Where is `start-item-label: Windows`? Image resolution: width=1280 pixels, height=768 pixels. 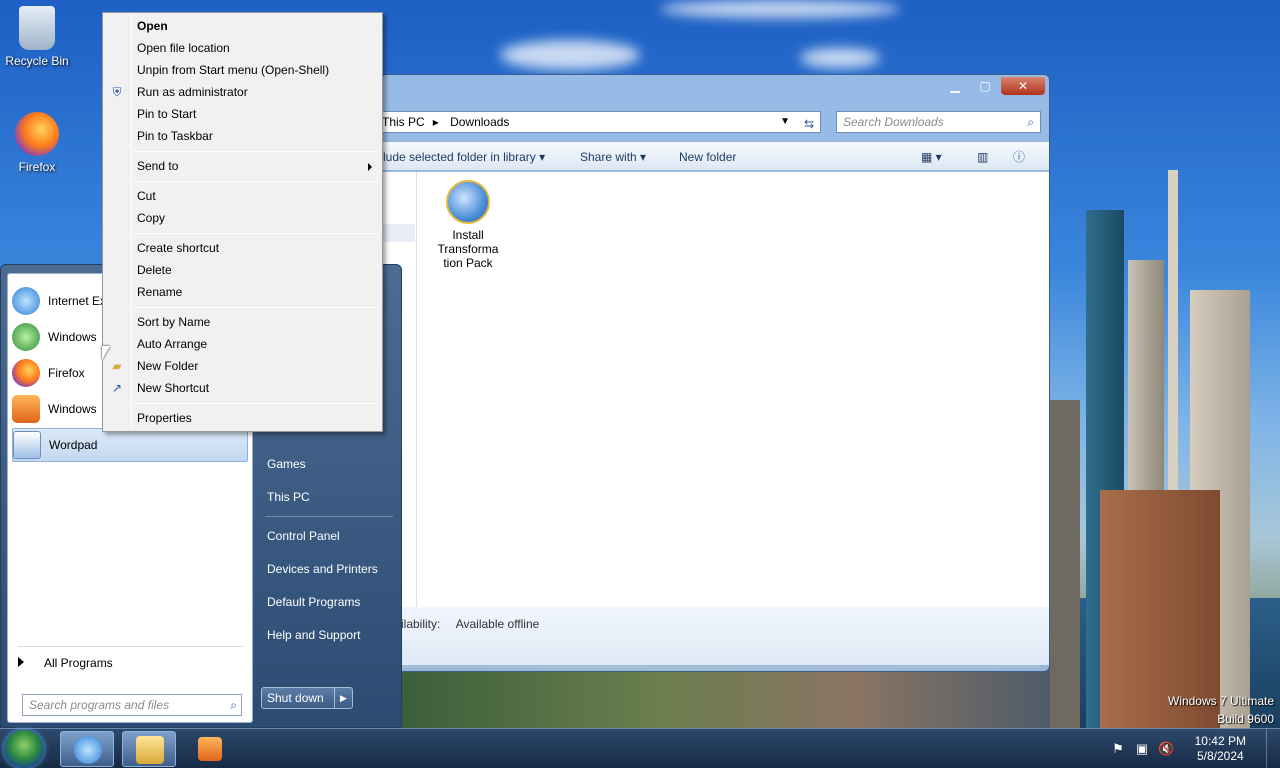
start-item-label: Windows is located at coordinates (72, 337).